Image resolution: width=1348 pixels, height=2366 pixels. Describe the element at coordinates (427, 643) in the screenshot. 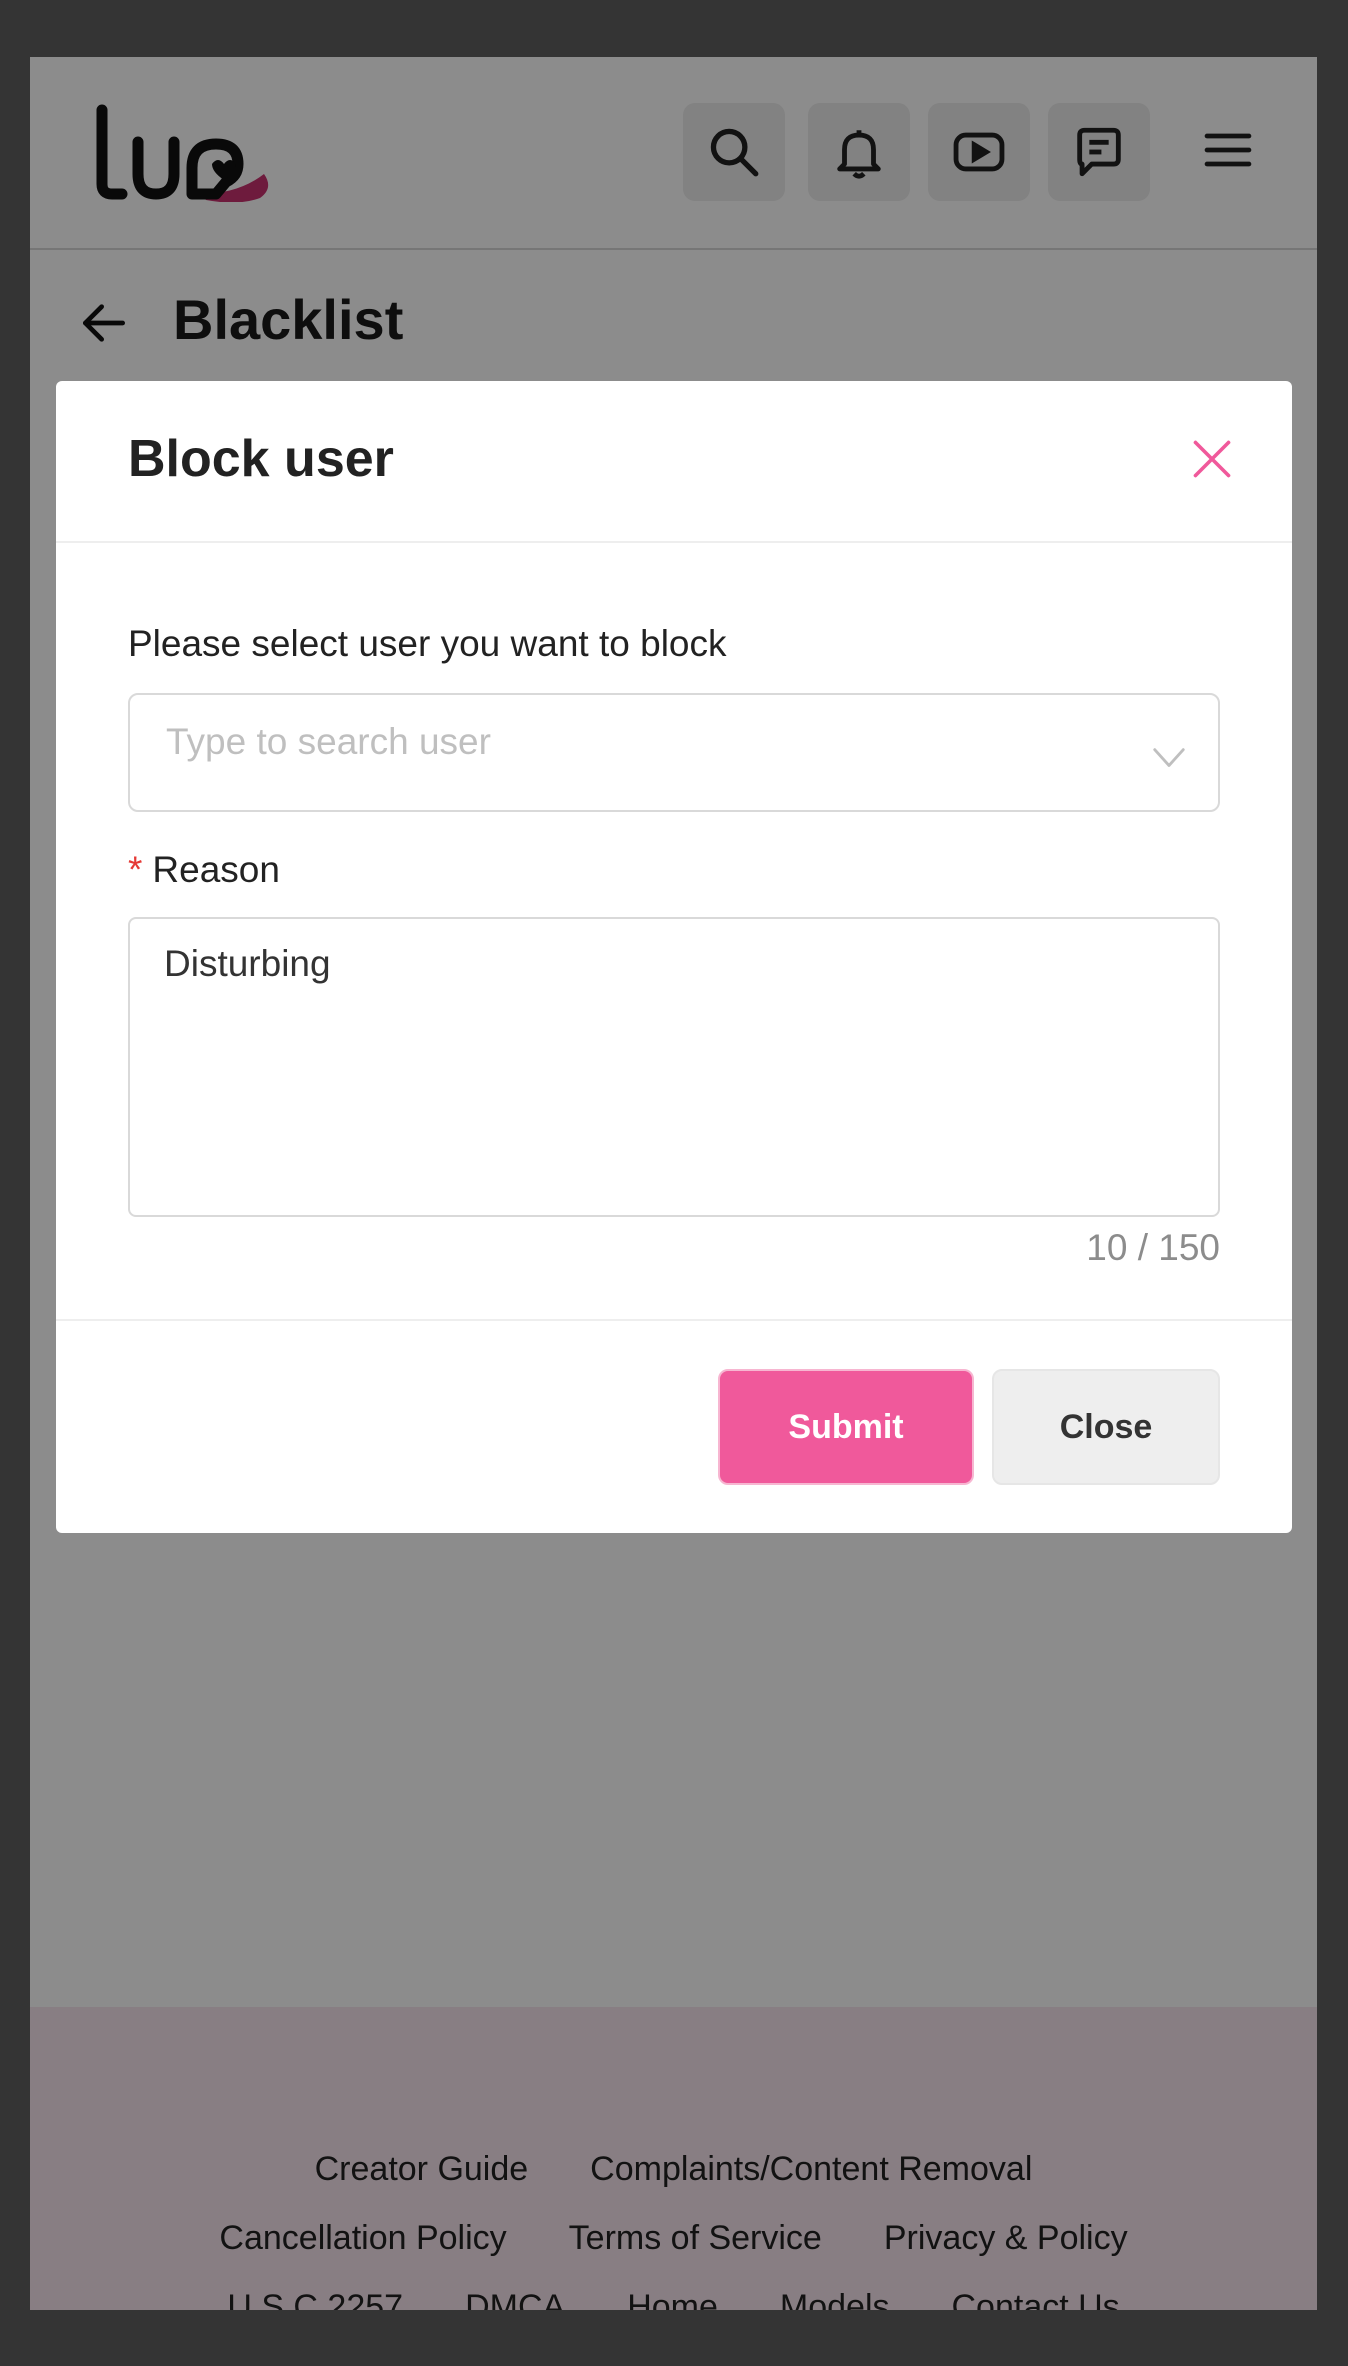

I see `user-select-label: Please select user you want to block` at that location.